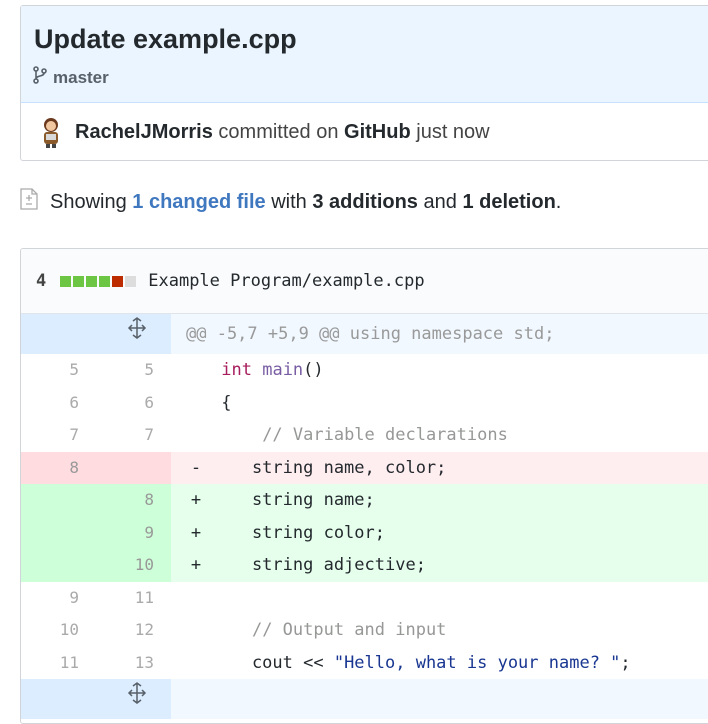  Describe the element at coordinates (81, 77) in the screenshot. I see `branch-name: master` at that location.